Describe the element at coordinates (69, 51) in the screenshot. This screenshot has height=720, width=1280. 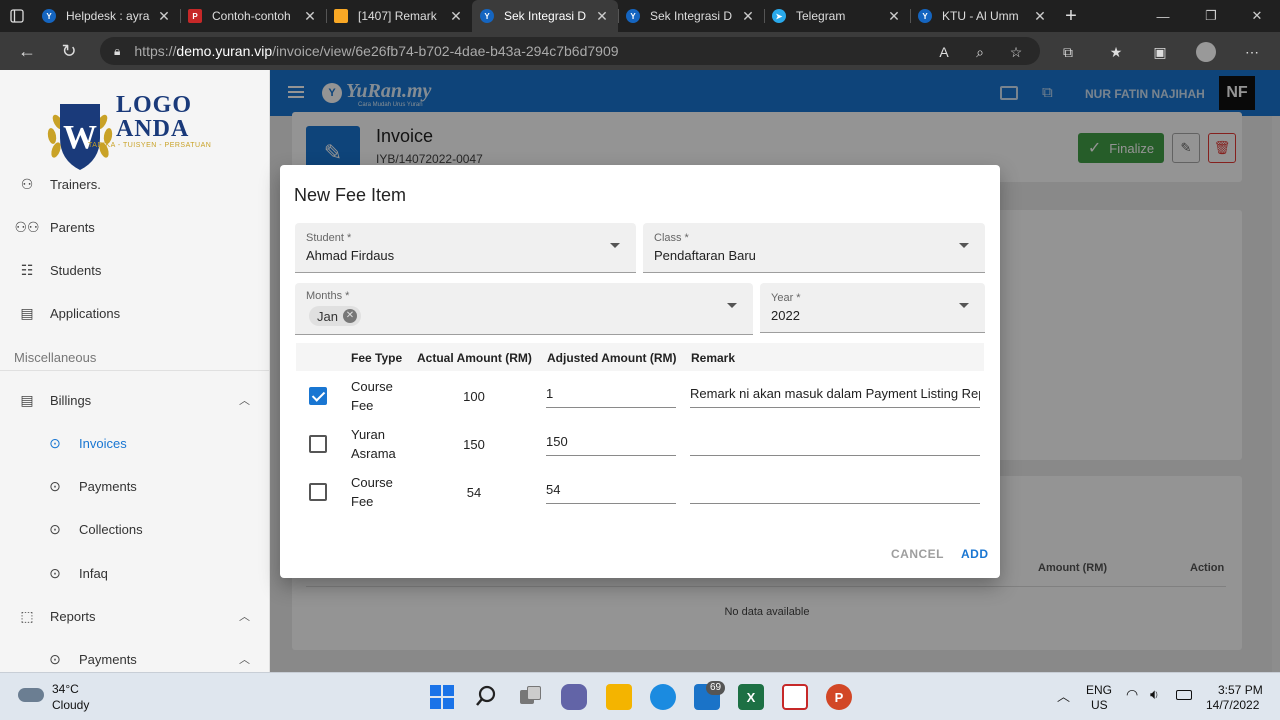
I see `refresh-icon: ↻` at that location.